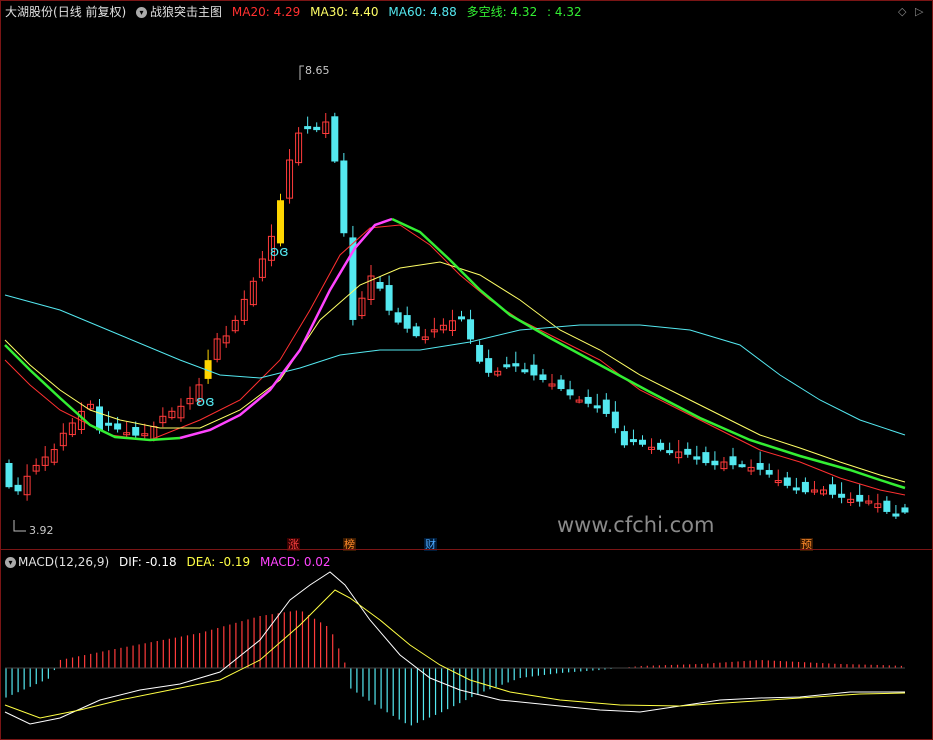  I want to click on watermark: www.cfchi.com, so click(636, 525).